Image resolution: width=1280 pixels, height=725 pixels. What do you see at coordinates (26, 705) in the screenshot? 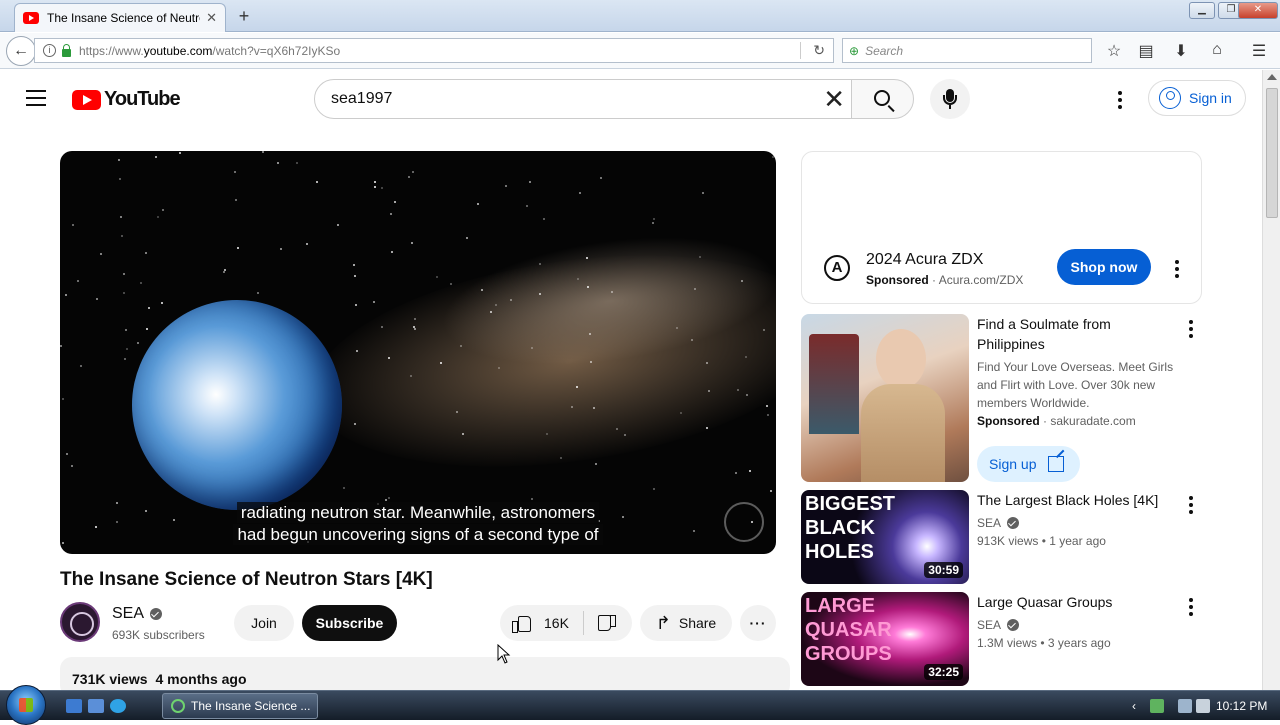
I see `start-button` at bounding box center [26, 705].